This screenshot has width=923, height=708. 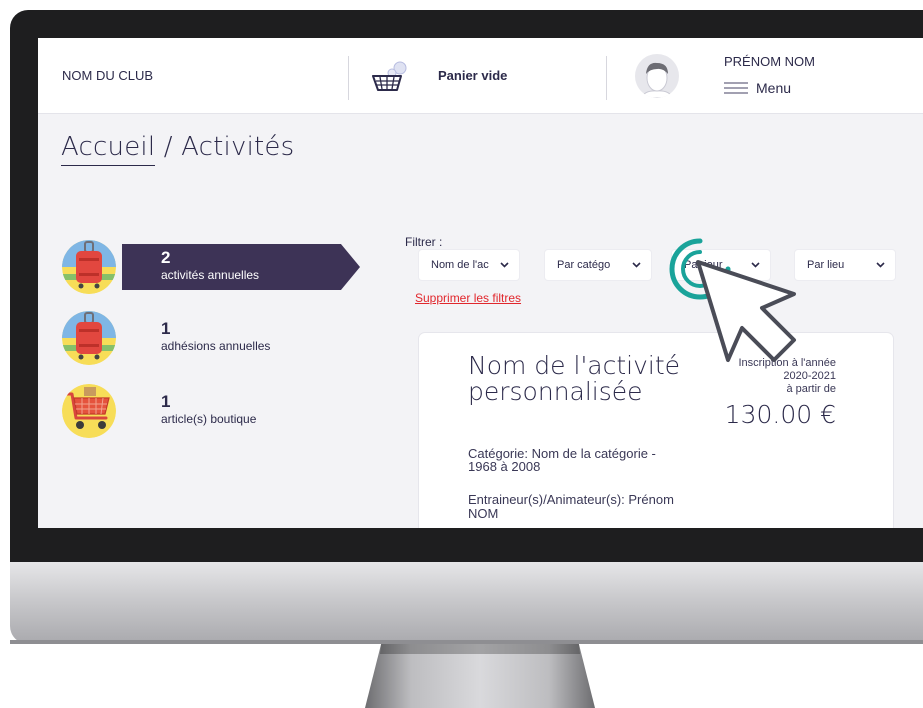 I want to click on breadcrumb: Accueil / Activités, so click(x=178, y=149).